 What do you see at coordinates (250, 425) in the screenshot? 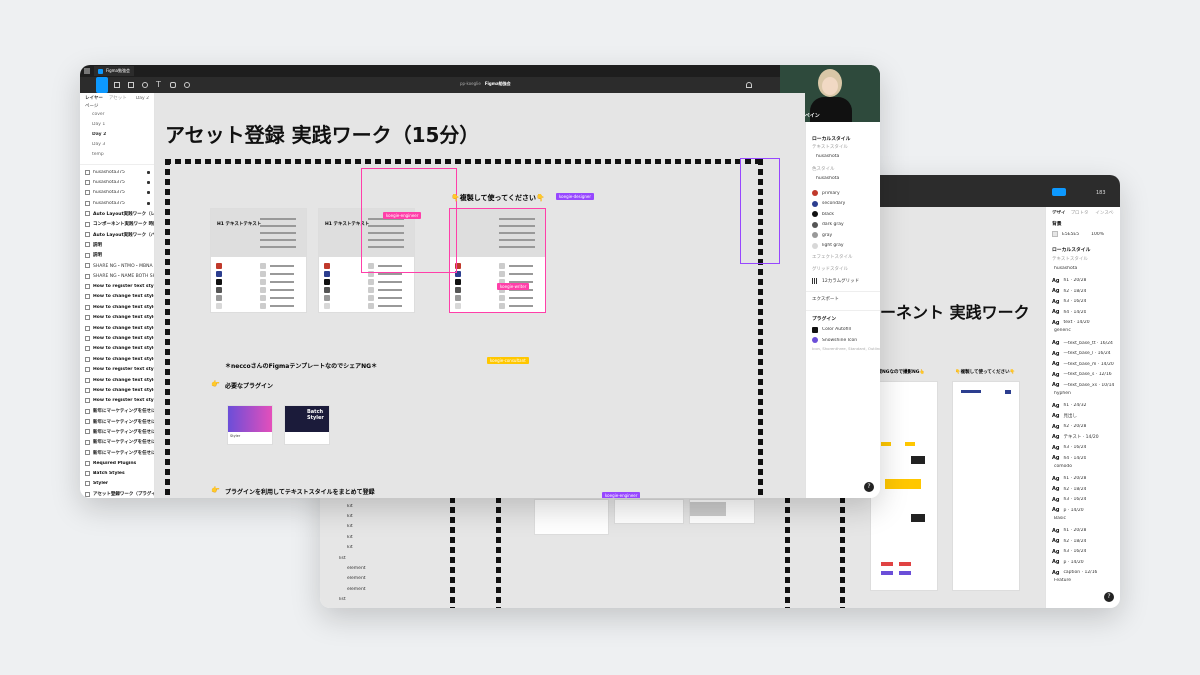
I see `plugin-card-styler: Styler` at bounding box center [250, 425].